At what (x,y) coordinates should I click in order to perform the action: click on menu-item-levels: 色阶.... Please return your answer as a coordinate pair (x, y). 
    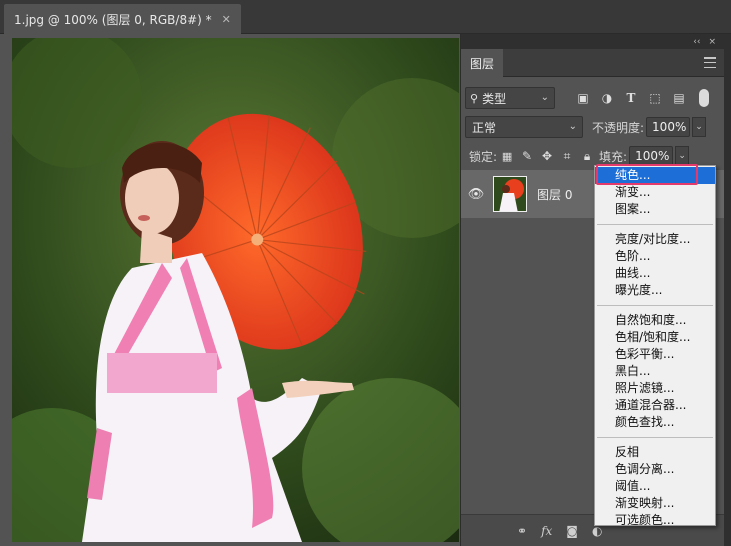
    Looking at the image, I should click on (655, 256).